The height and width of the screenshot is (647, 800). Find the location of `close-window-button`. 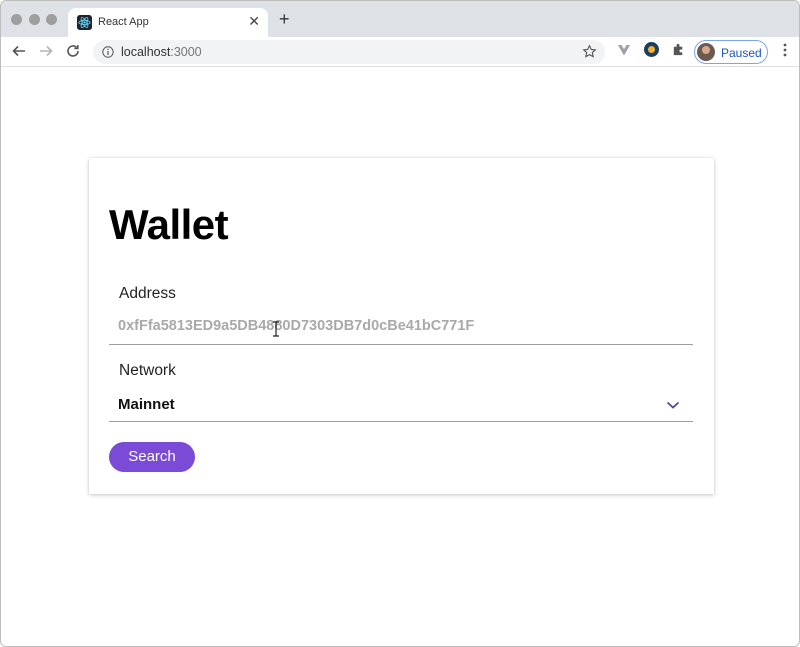

close-window-button is located at coordinates (16, 19).